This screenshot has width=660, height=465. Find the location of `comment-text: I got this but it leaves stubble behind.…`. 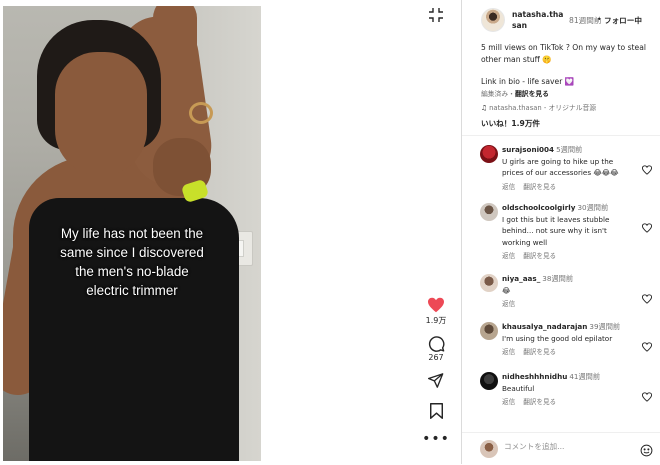

comment-text: I got this but it leaves stubble behind.… is located at coordinates (556, 230).